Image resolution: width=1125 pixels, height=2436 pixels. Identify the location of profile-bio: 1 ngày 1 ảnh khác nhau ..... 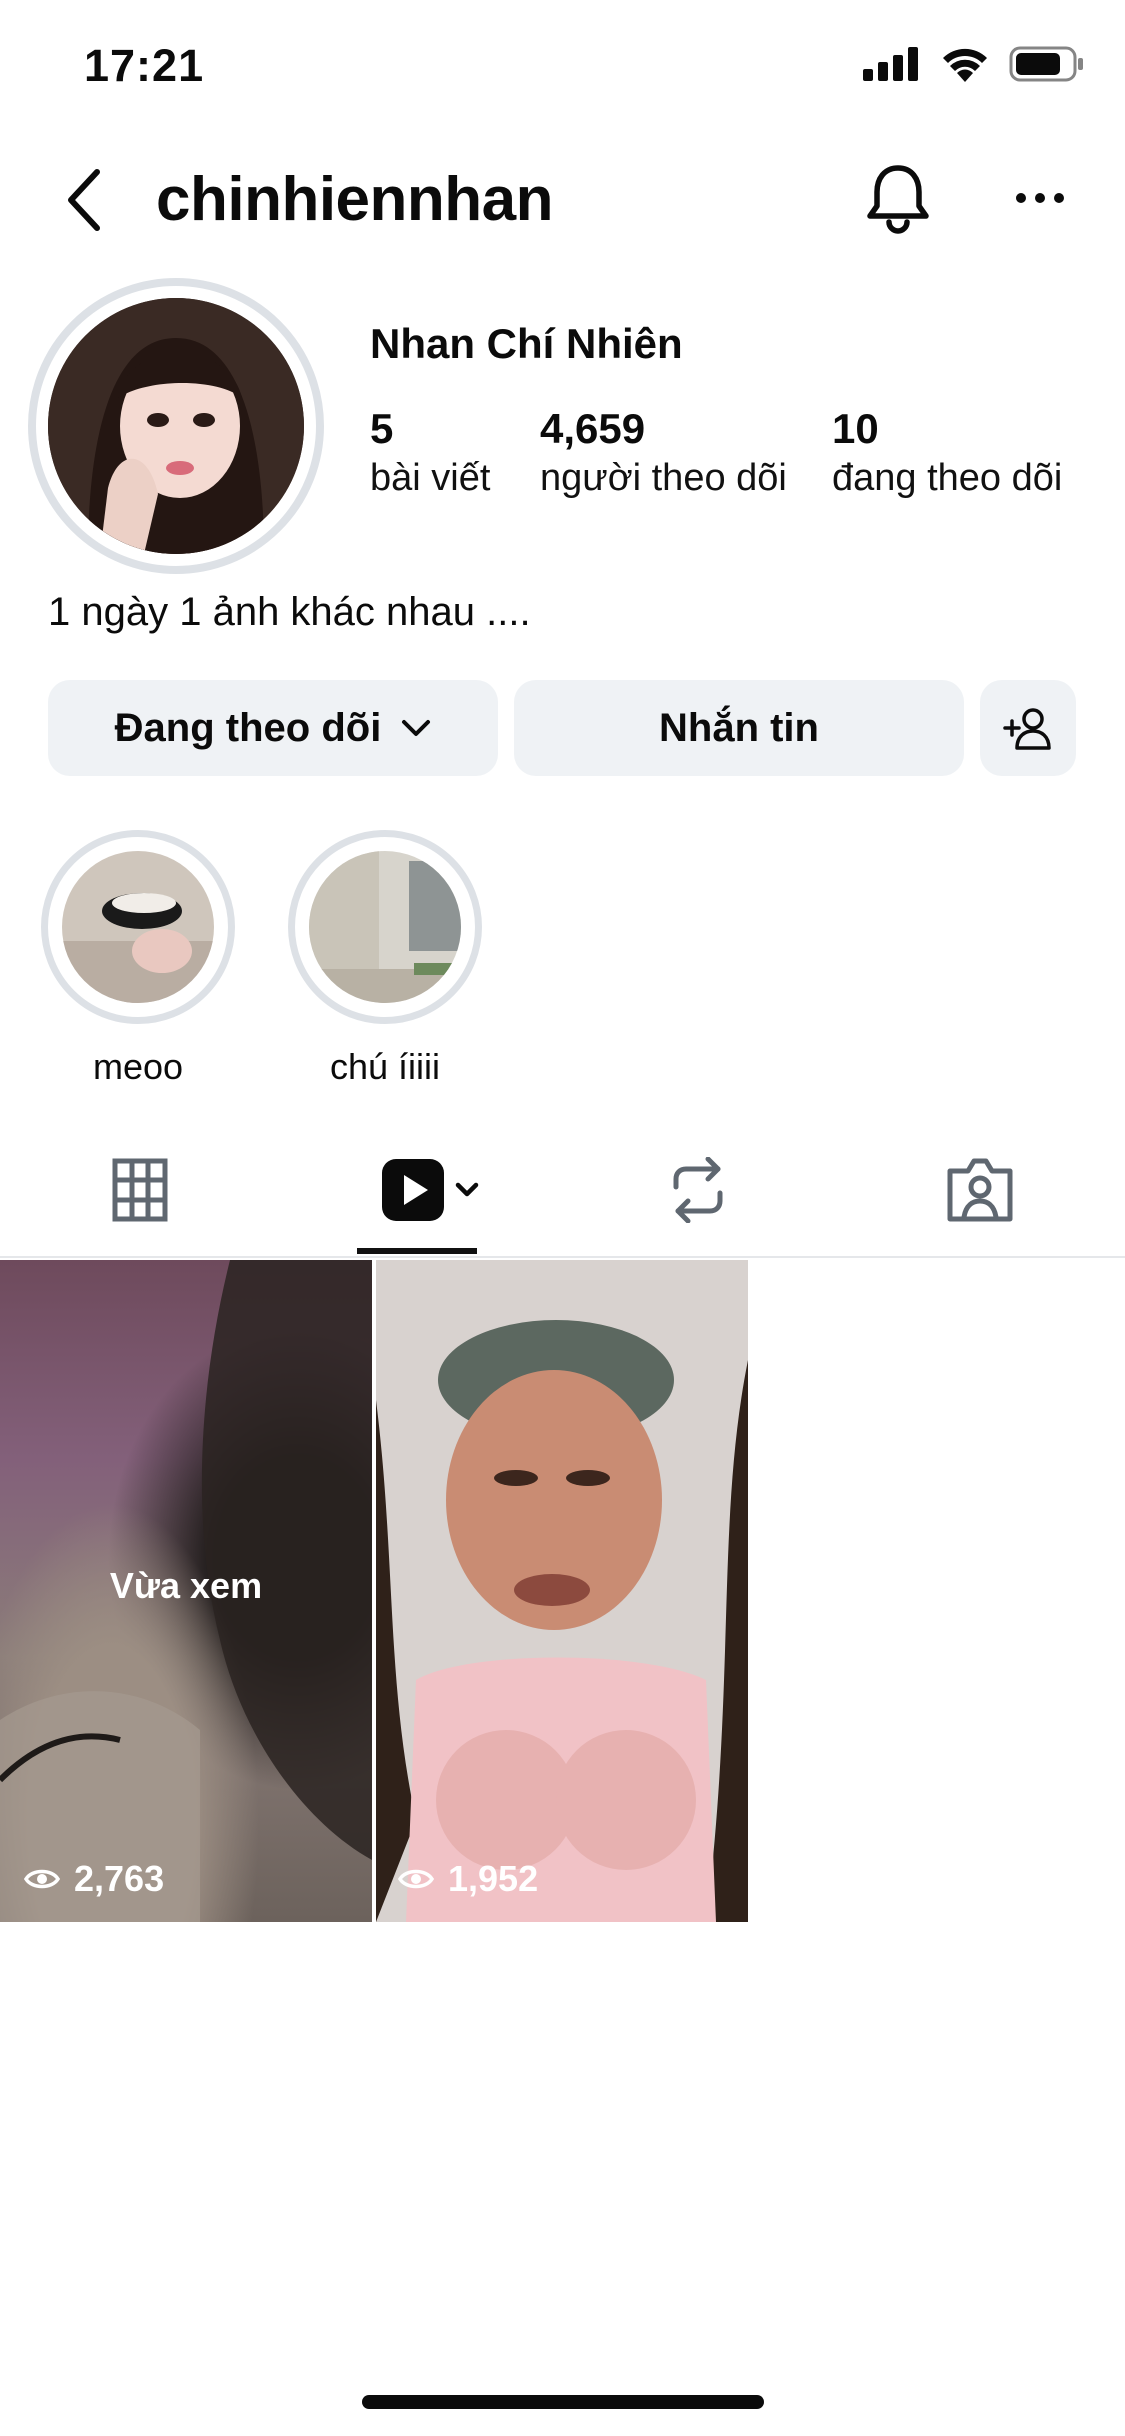
(289, 612).